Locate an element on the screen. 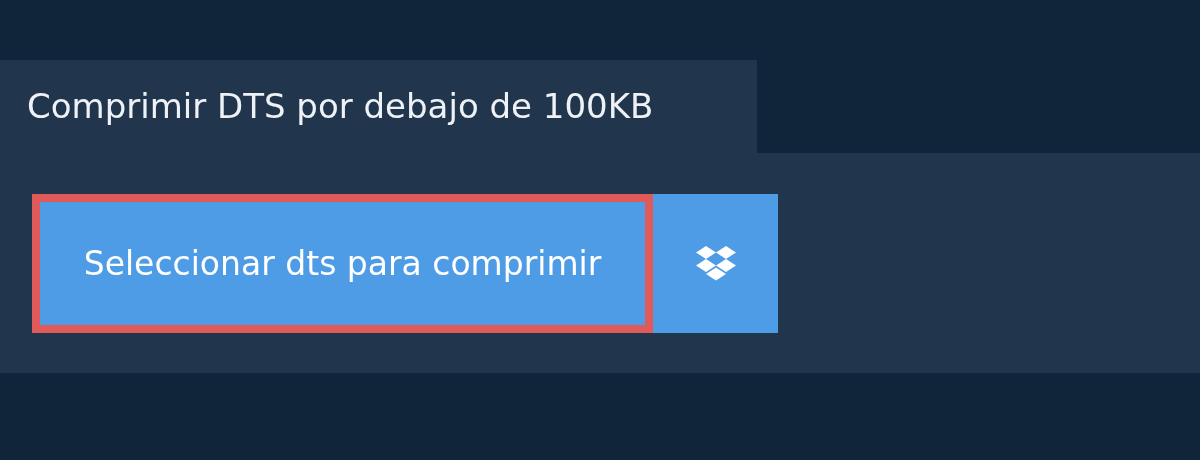 This screenshot has width=1200, height=460. dropbox-button is located at coordinates (715, 263).